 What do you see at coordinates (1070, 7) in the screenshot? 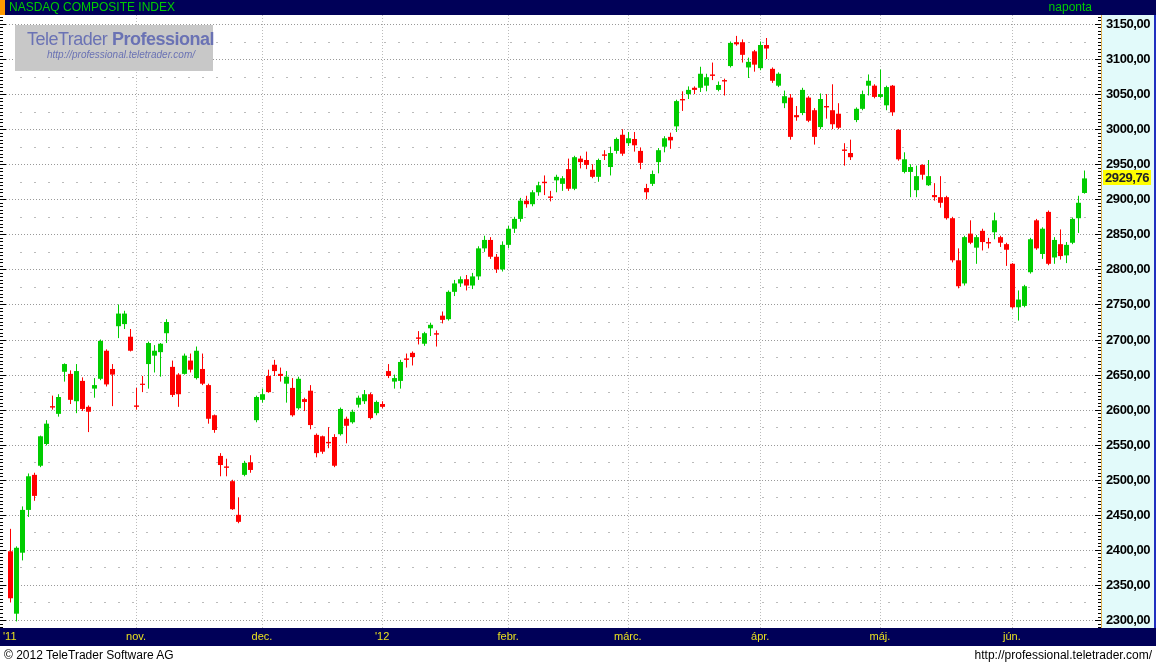
I see `interval-label: naponta` at bounding box center [1070, 7].